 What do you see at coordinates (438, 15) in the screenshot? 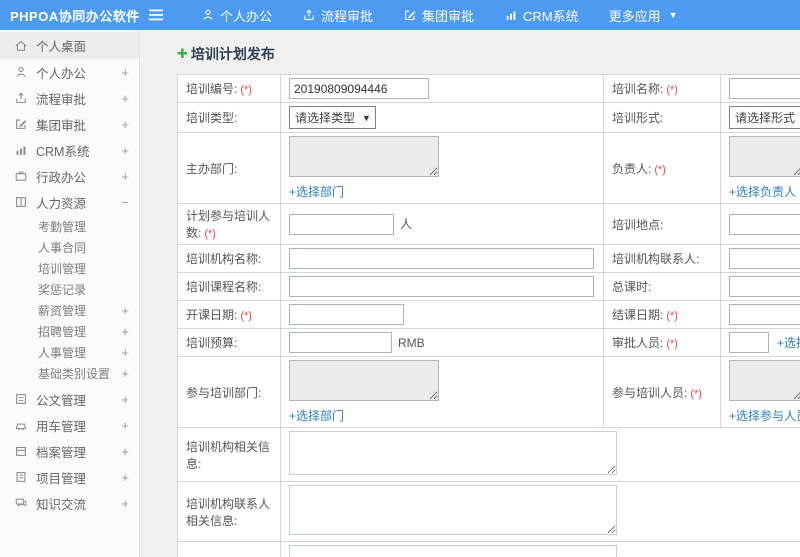
I see `nav-group-approval: 集团审批` at bounding box center [438, 15].